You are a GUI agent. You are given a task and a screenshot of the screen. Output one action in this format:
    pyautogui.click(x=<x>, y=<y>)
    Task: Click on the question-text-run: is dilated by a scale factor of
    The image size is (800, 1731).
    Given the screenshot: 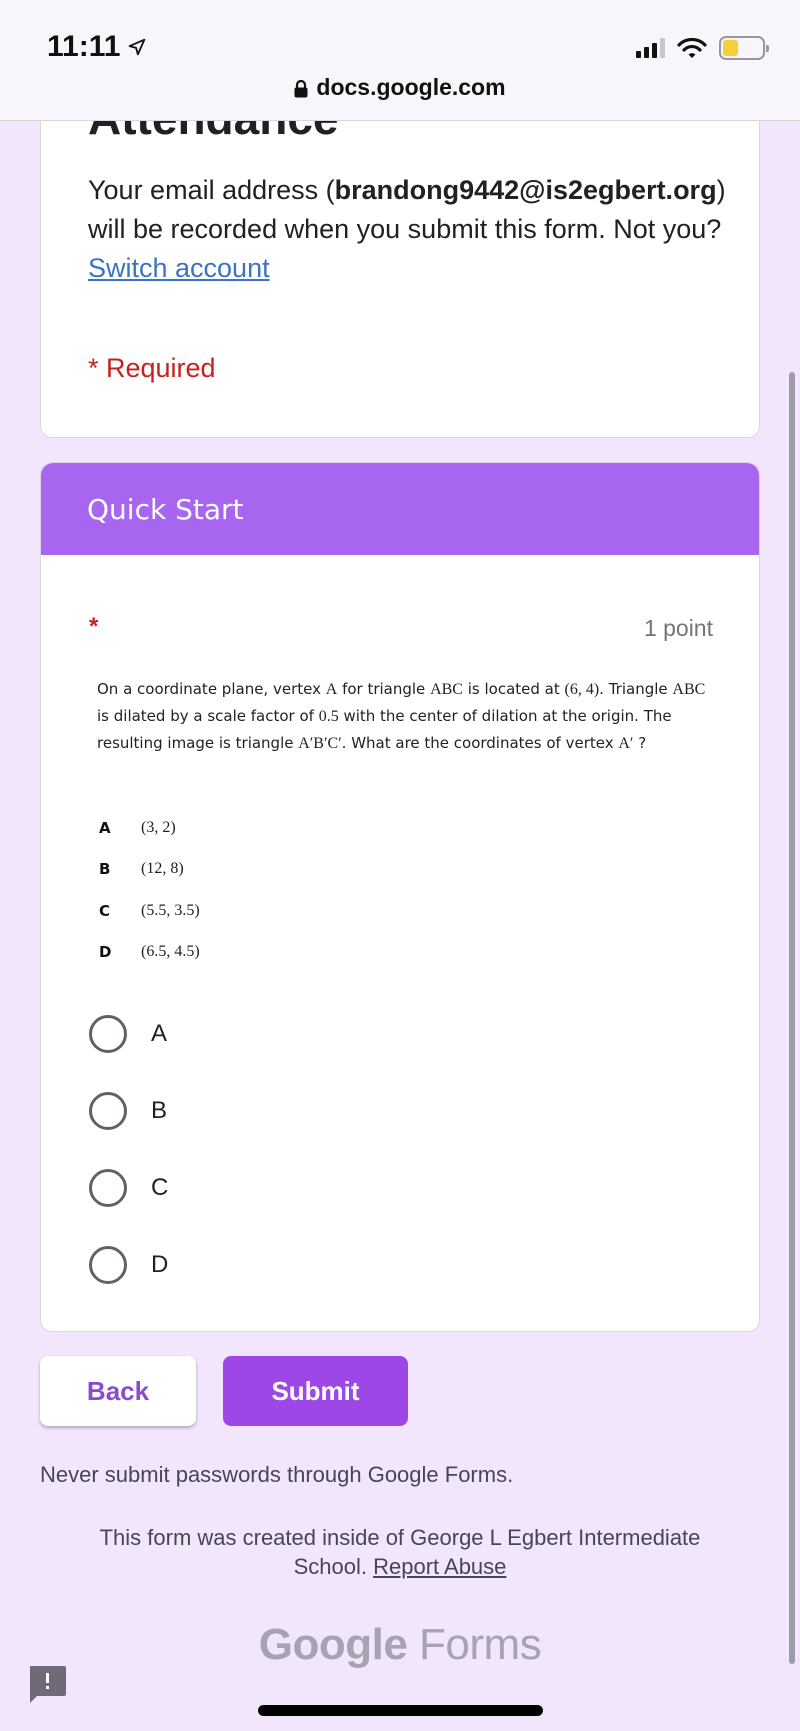 What is the action you would take?
    pyautogui.click(x=208, y=716)
    